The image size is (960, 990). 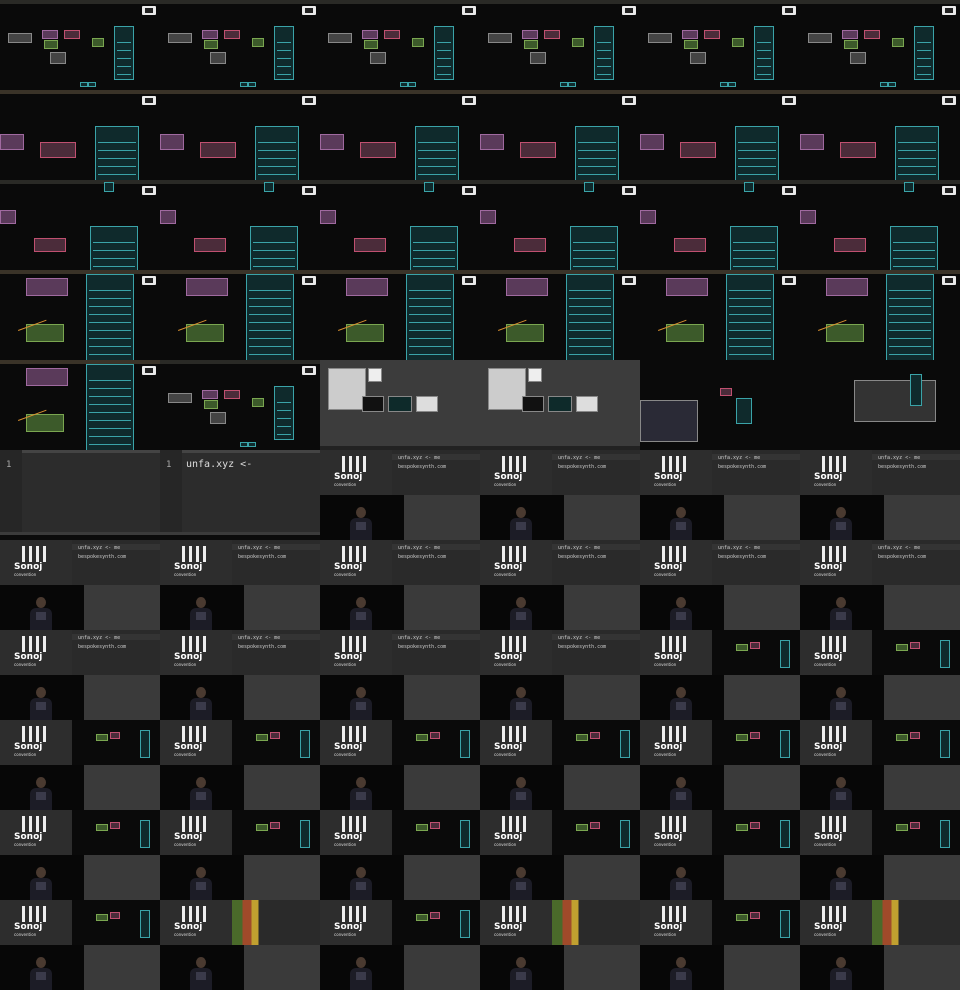 What do you see at coordinates (436, 742) in the screenshot?
I see `slide-graph` at bounding box center [436, 742].